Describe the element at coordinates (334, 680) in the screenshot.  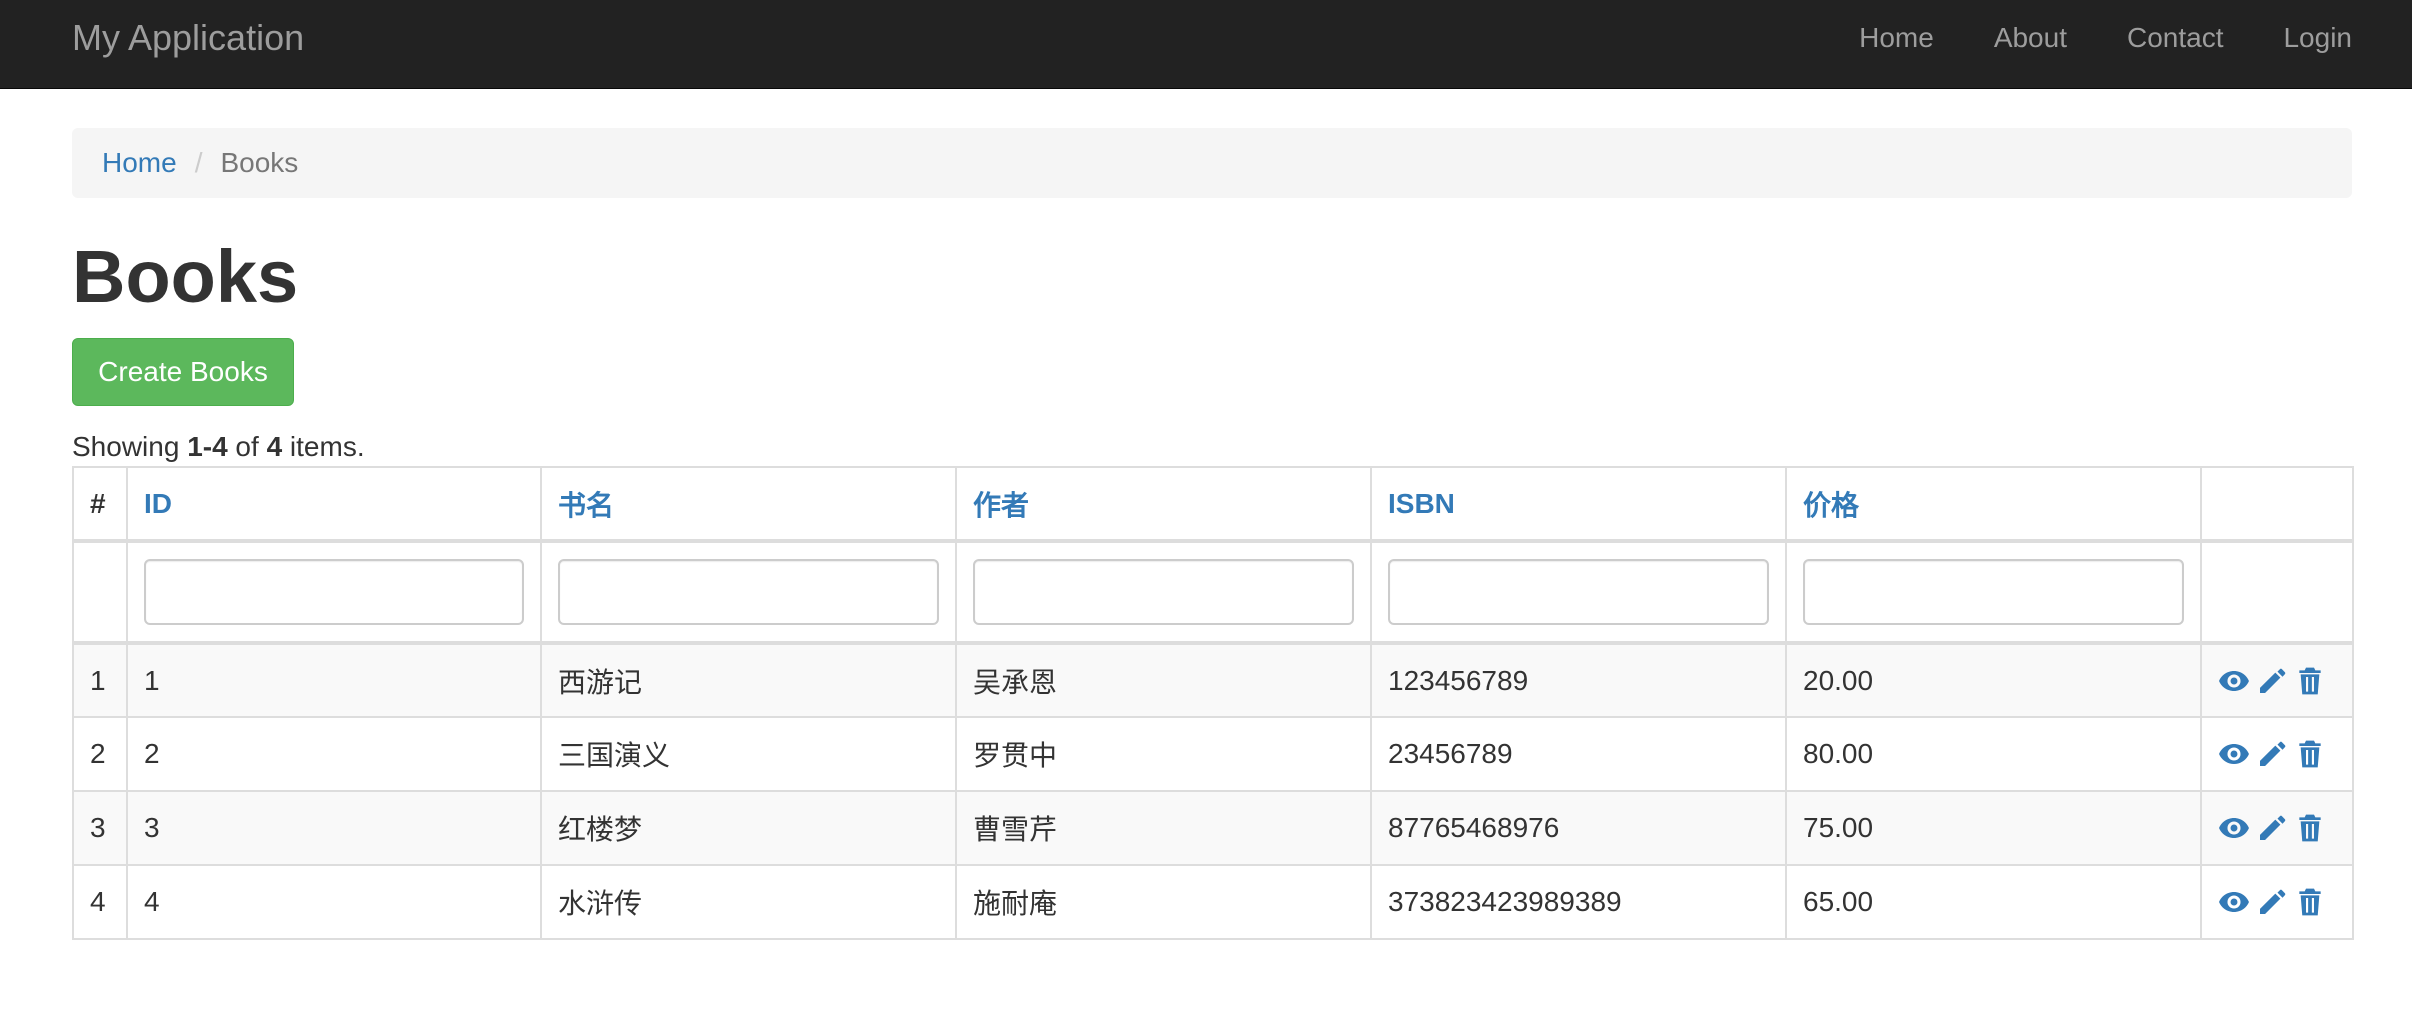
I see `cell-id: 1` at that location.